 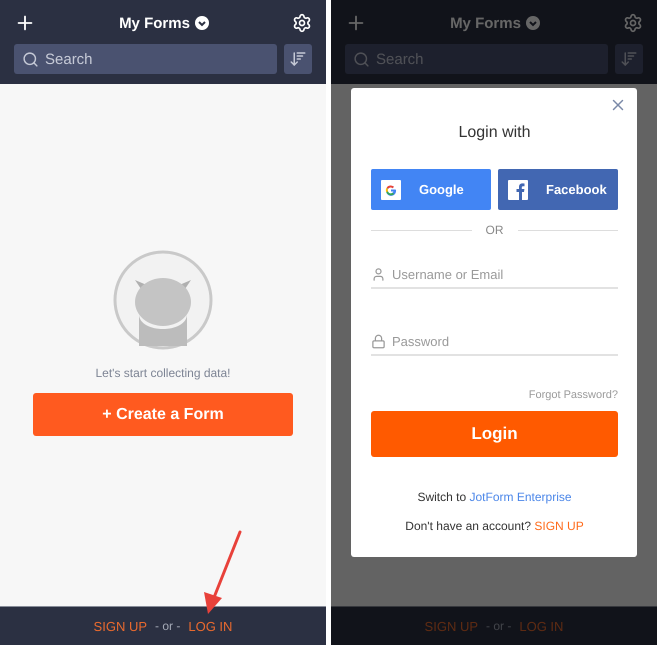 What do you see at coordinates (494, 526) in the screenshot?
I see `signup-prompt: Don't have an account? SIGN UP` at bounding box center [494, 526].